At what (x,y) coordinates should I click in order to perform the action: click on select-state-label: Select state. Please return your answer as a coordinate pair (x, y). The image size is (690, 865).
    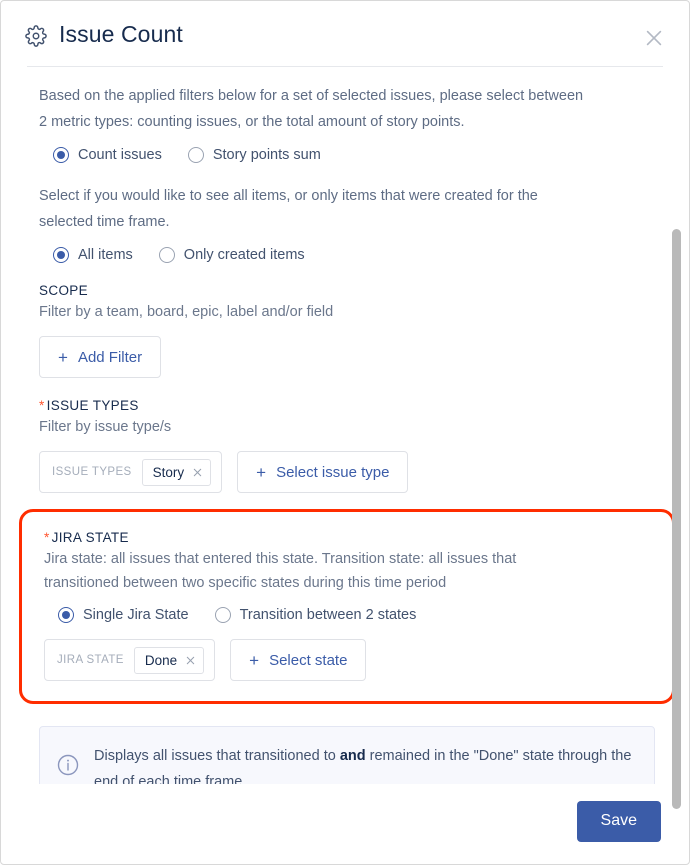
    Looking at the image, I should click on (308, 660).